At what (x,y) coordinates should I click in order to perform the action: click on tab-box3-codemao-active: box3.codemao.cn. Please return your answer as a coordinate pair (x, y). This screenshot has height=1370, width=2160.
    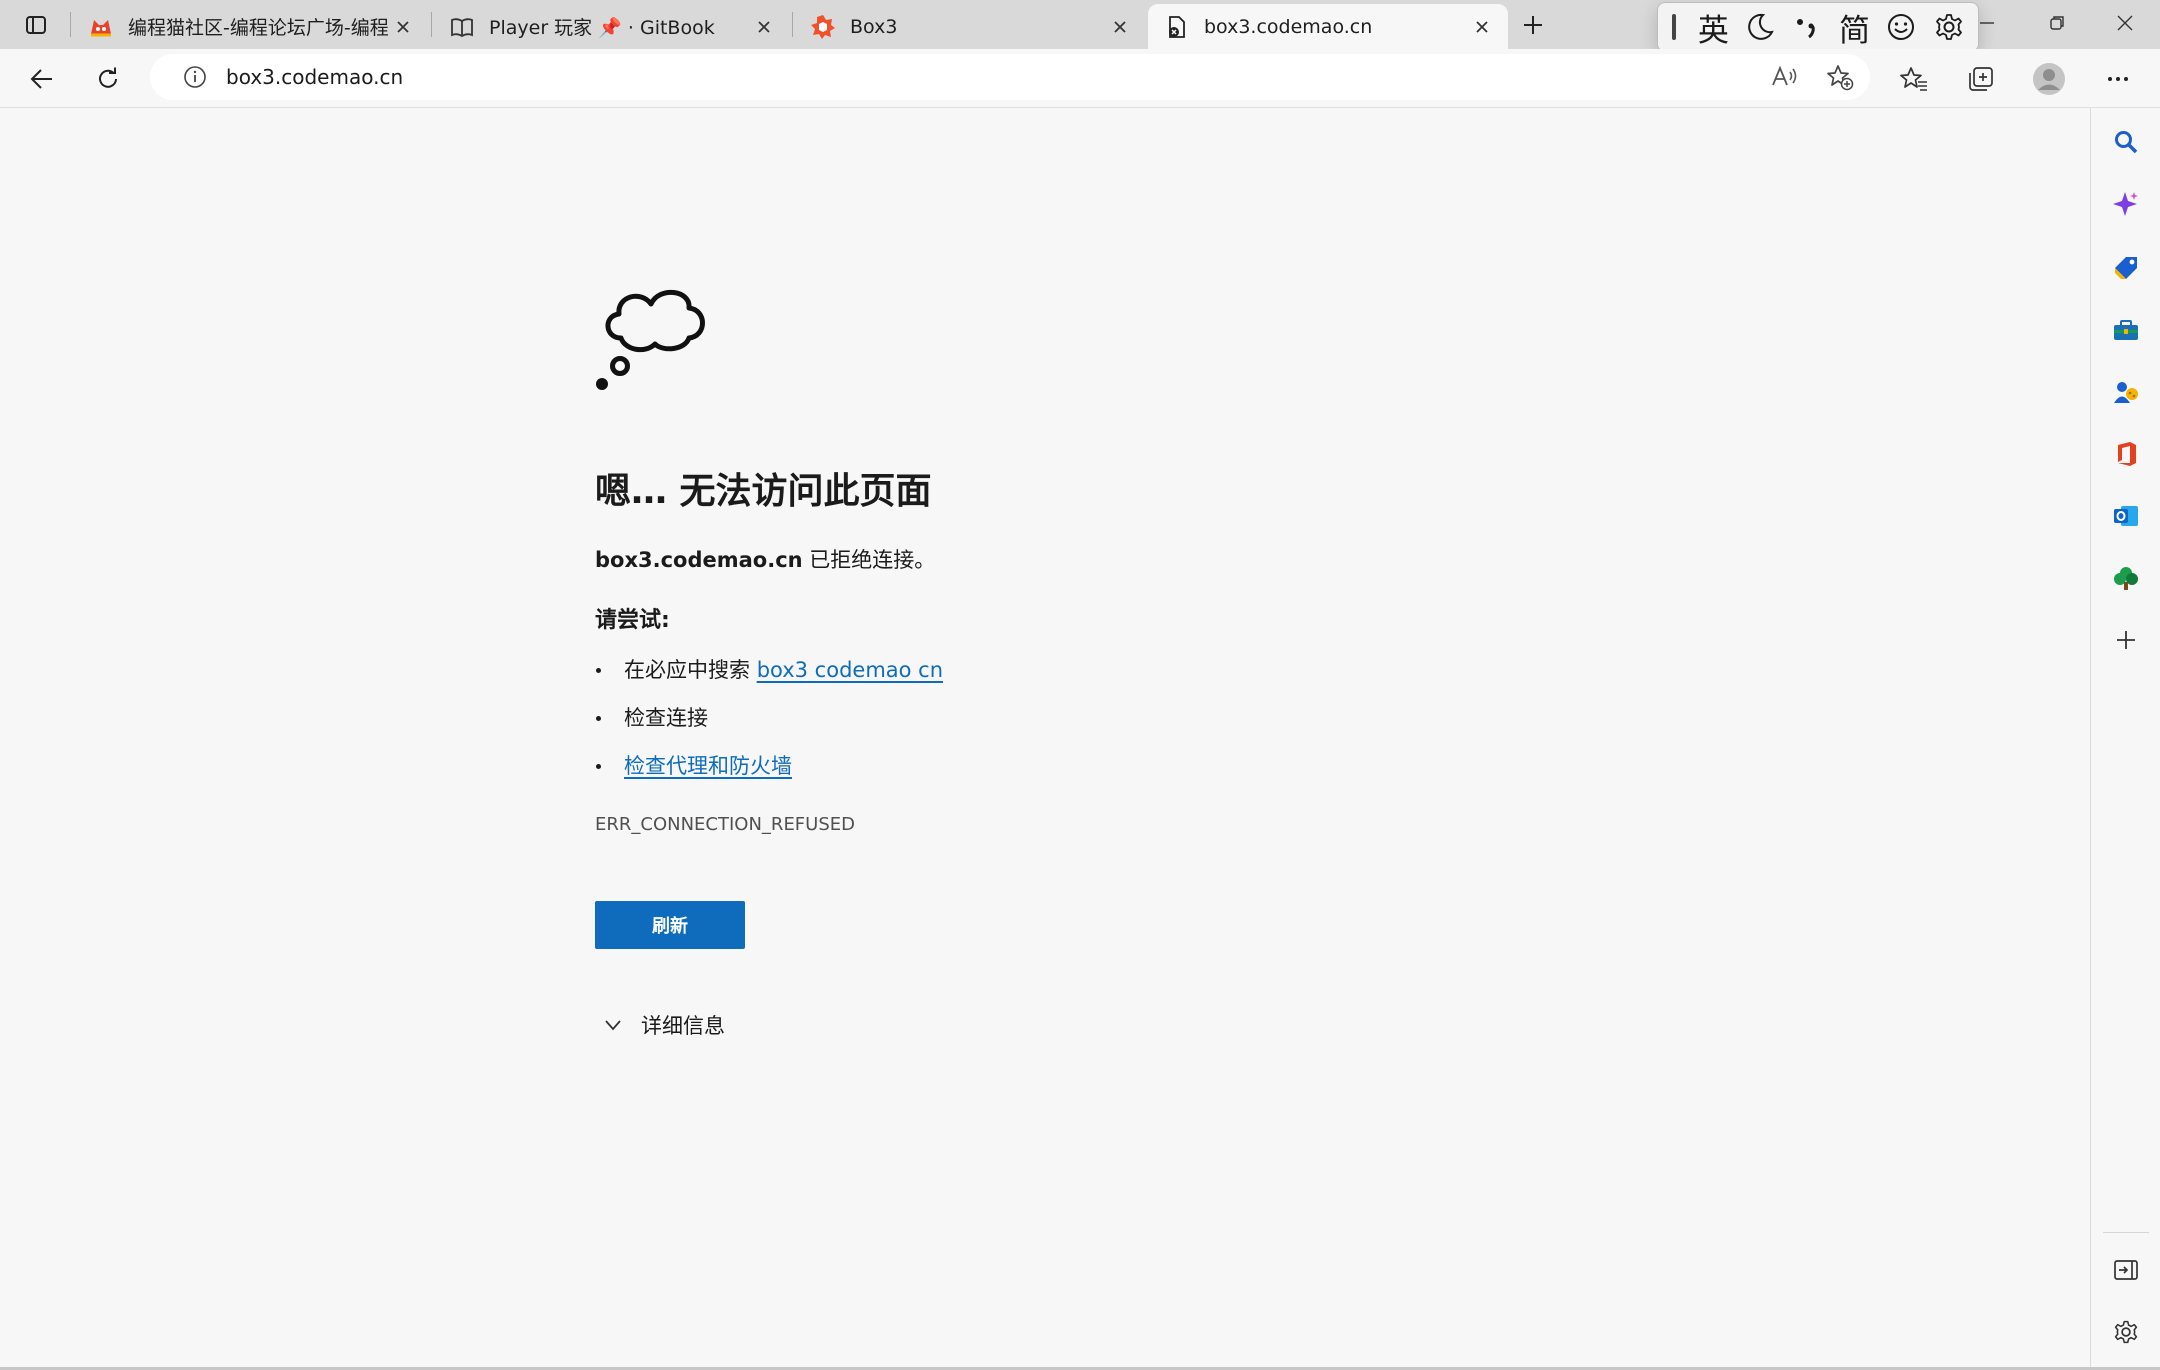
    Looking at the image, I should click on (1328, 26).